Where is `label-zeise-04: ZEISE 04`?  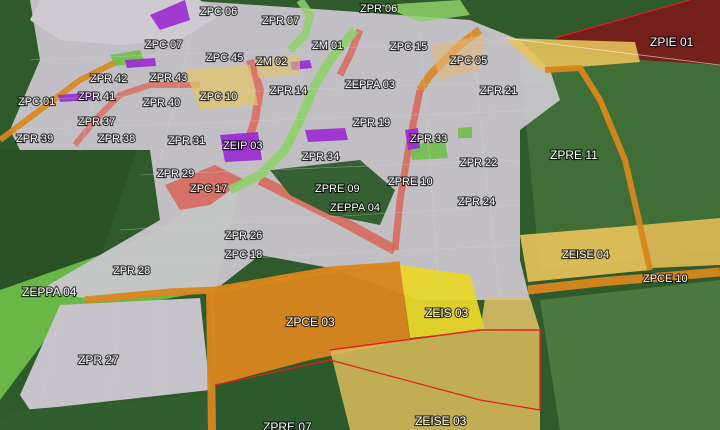 label-zeise-04: ZEISE 04 is located at coordinates (585, 255).